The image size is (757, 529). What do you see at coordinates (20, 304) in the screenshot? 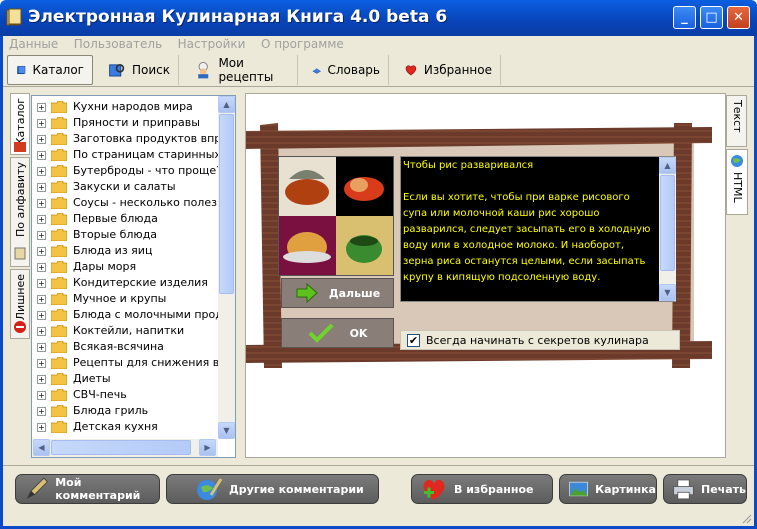
I see `tab-extra: Лишнее` at bounding box center [20, 304].